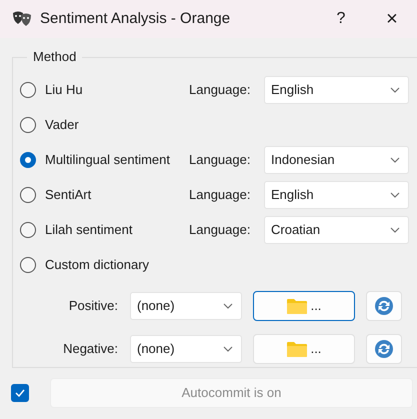  I want to click on radio-label: Liu Hu, so click(117, 90).